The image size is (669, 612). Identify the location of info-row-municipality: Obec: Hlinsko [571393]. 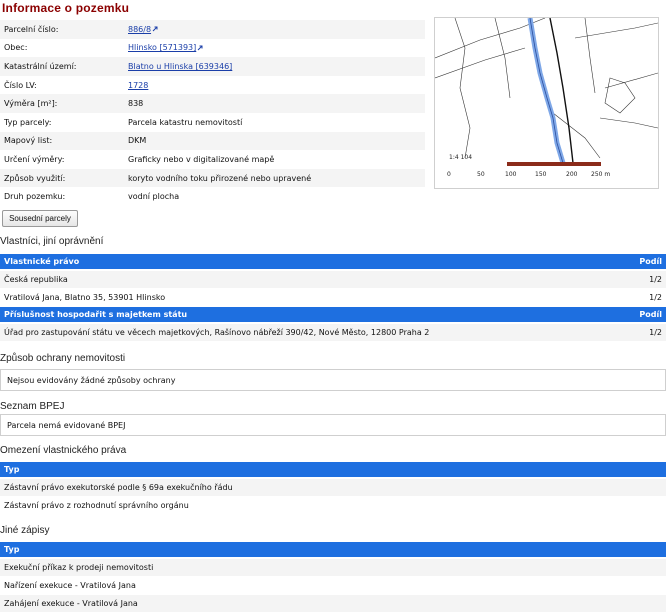
(212, 48).